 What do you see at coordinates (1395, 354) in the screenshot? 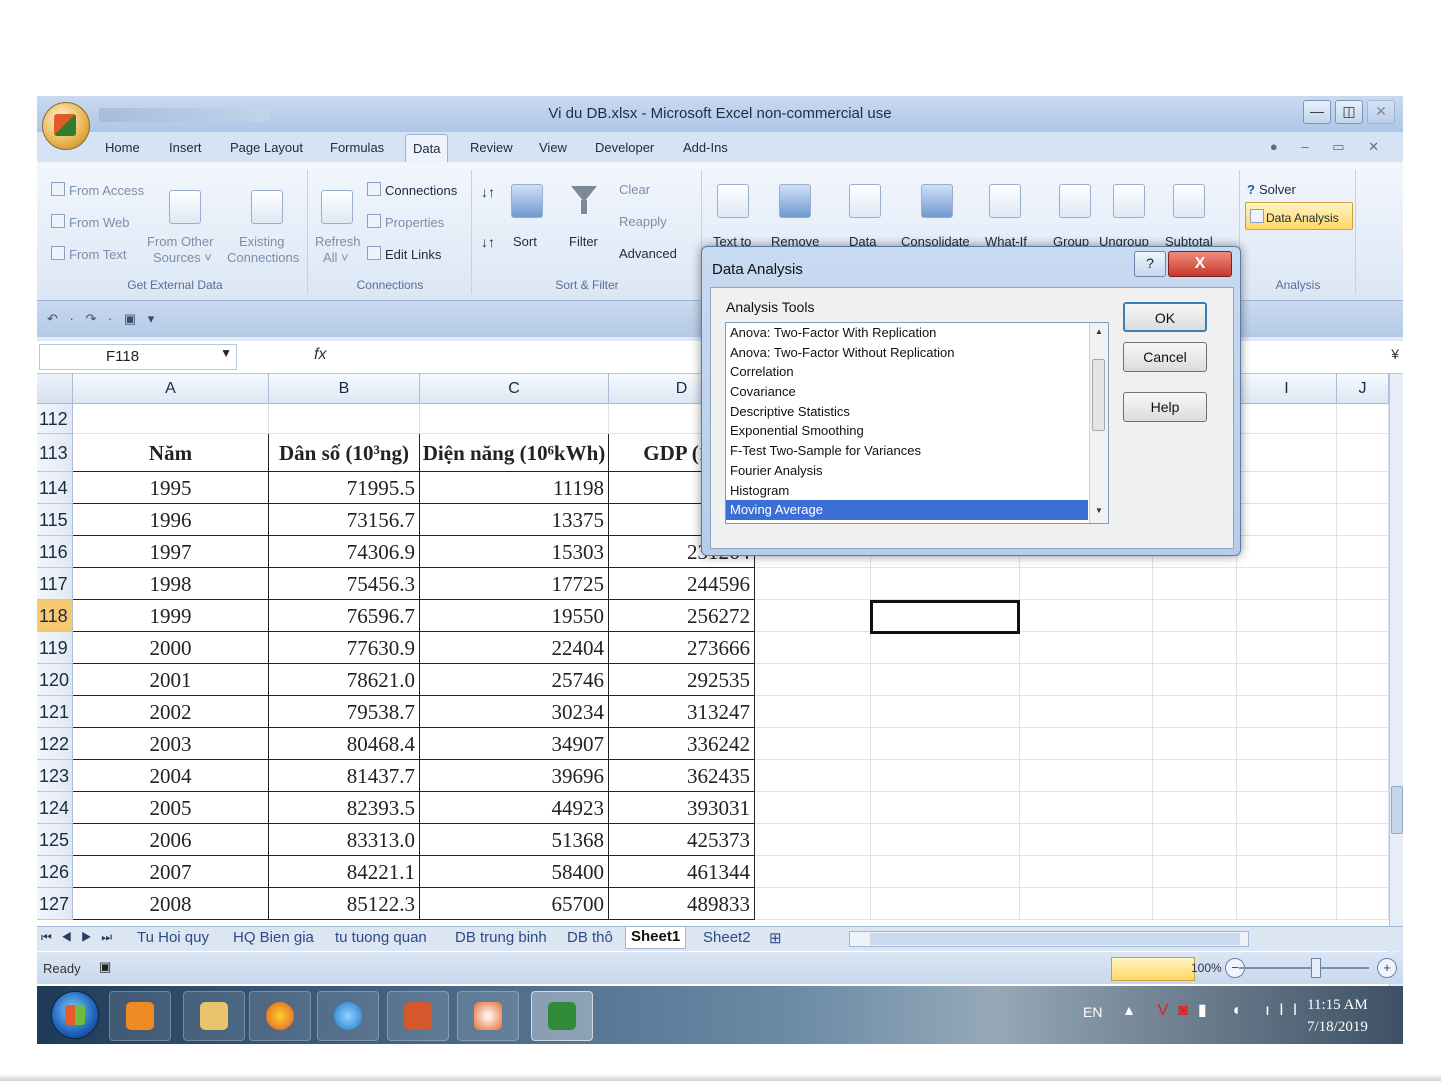
I see `expand-formula-bar-icon: ¥` at bounding box center [1395, 354].